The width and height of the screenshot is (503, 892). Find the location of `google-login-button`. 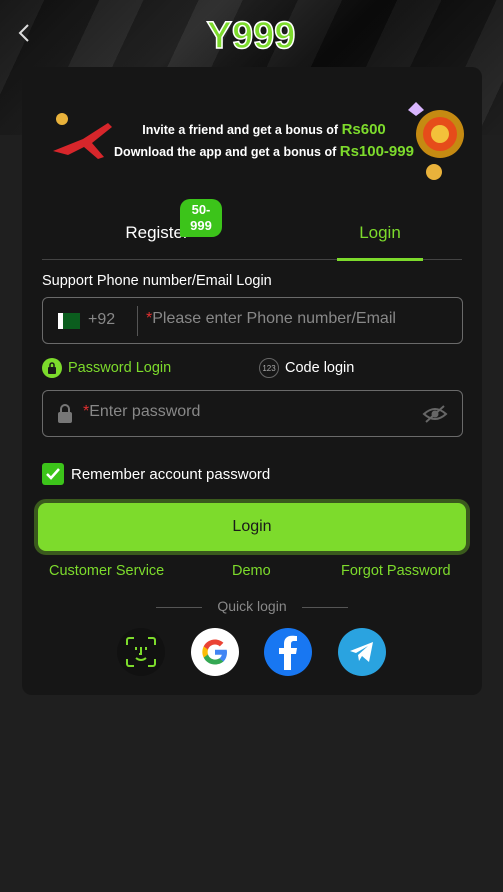

google-login-button is located at coordinates (215, 652).